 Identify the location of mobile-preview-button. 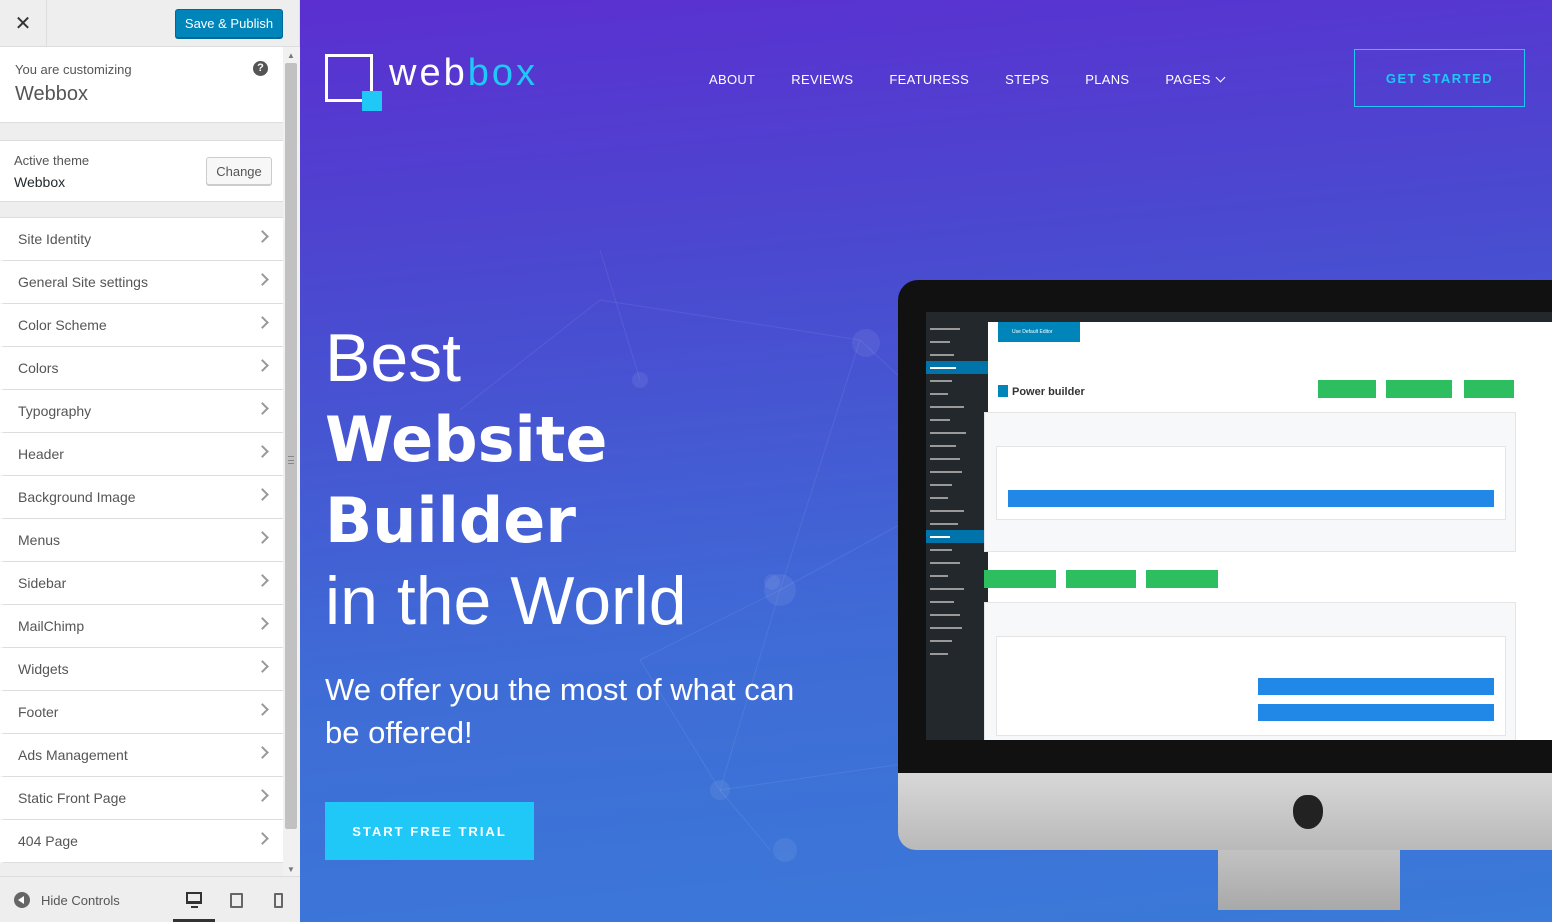
(278, 899).